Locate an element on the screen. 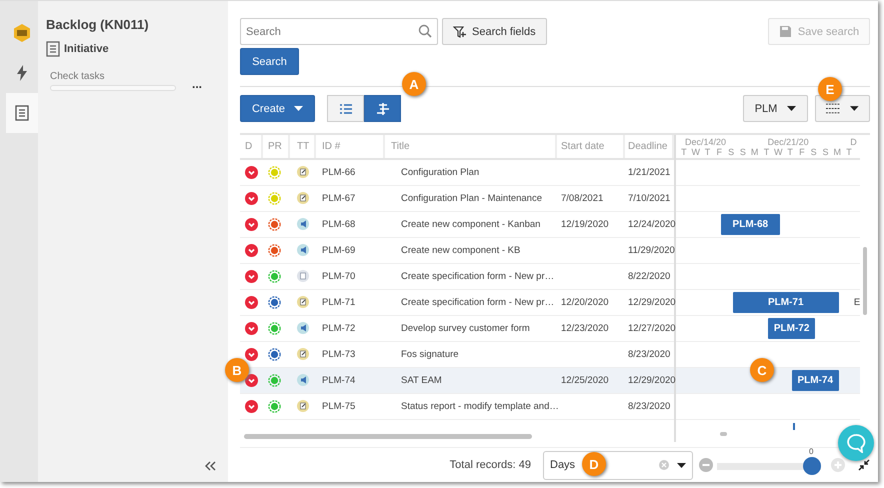 The width and height of the screenshot is (884, 488). callout-badge: D is located at coordinates (594, 464).